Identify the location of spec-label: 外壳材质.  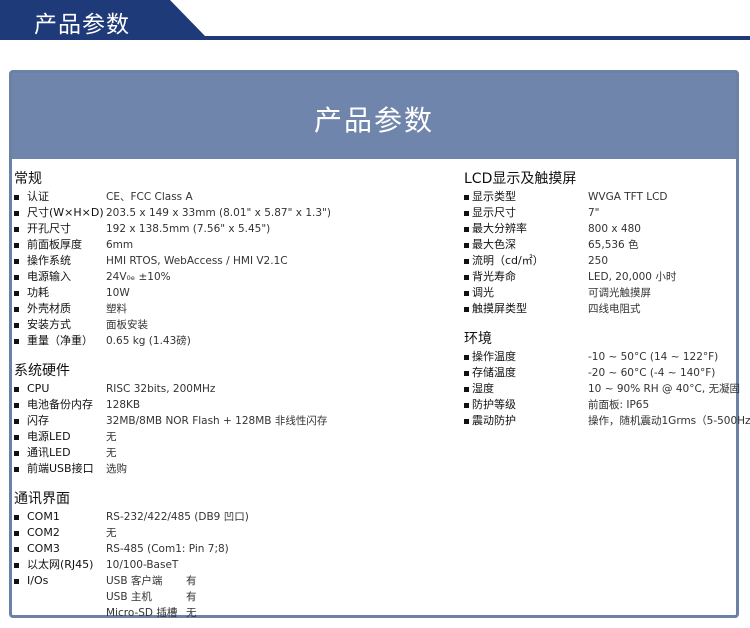
(49, 308).